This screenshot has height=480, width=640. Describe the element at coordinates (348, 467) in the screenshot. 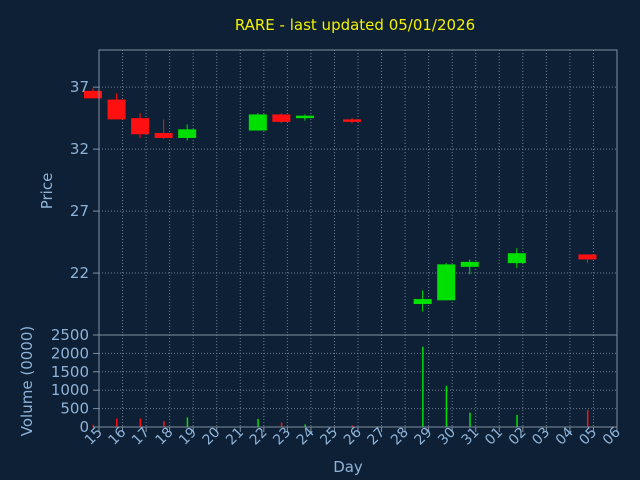

I see `day-axis-label: Day` at that location.